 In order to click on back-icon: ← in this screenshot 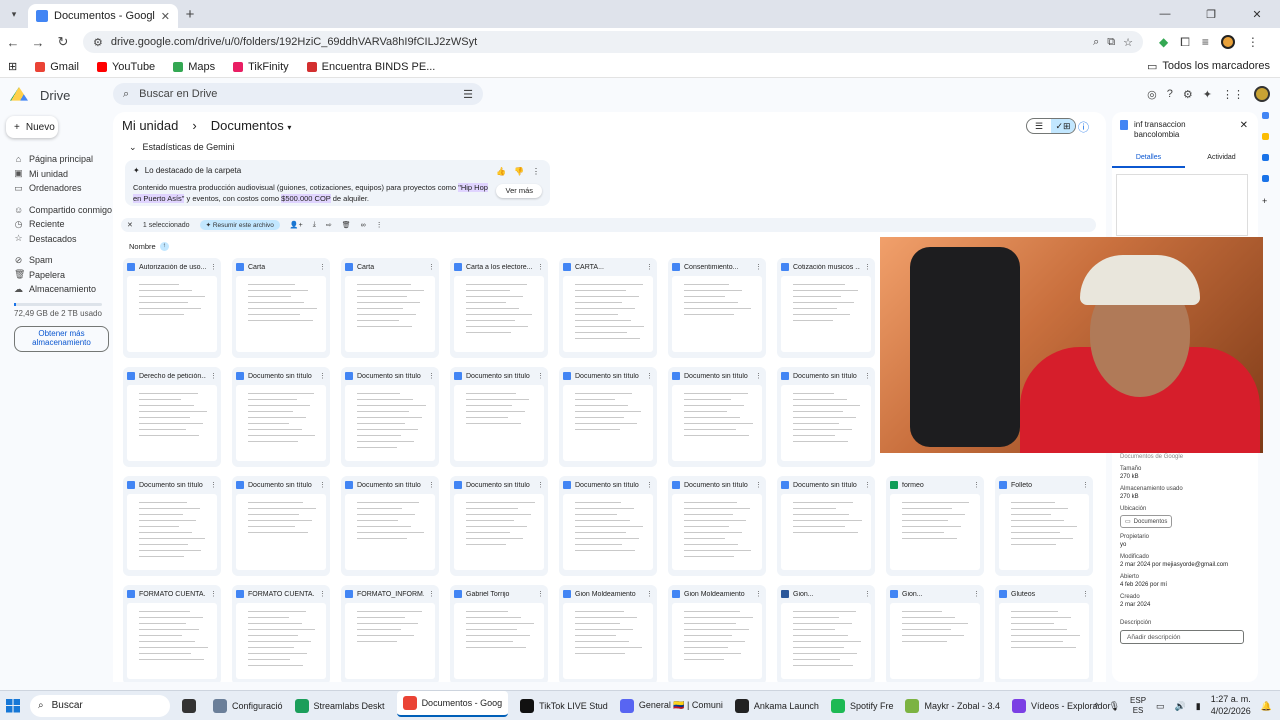, I will do `click(13, 42)`.